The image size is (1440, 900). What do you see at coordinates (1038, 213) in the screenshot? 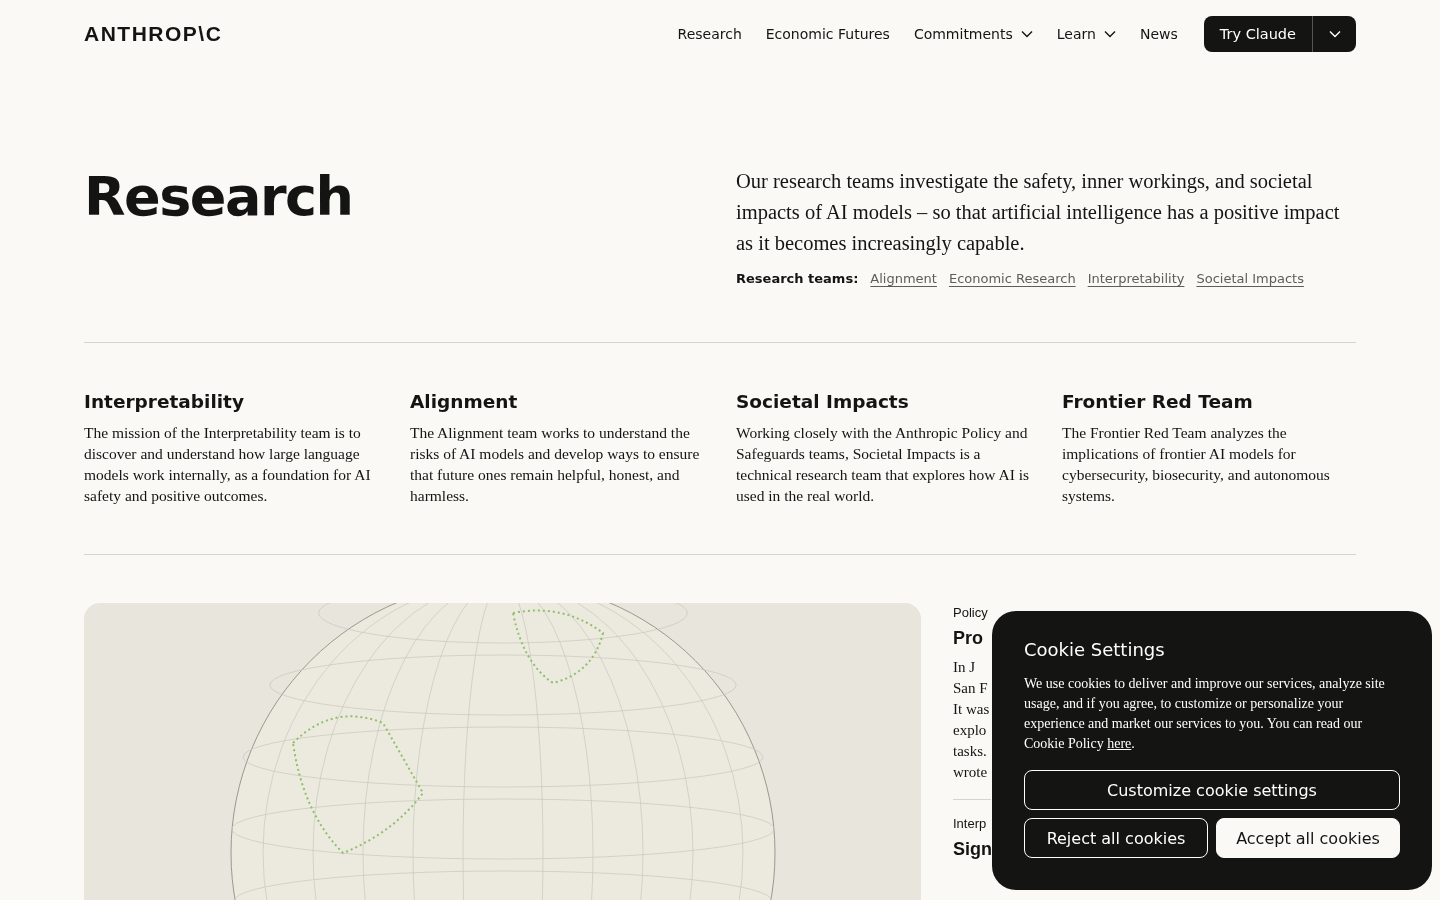
I see `intro-paragraph: Our research teams investigate the safety, inner workings, and societal impacts of AI models – so that artificial intelligence has a positive impact as it becomes increasingly capable.` at bounding box center [1038, 213].